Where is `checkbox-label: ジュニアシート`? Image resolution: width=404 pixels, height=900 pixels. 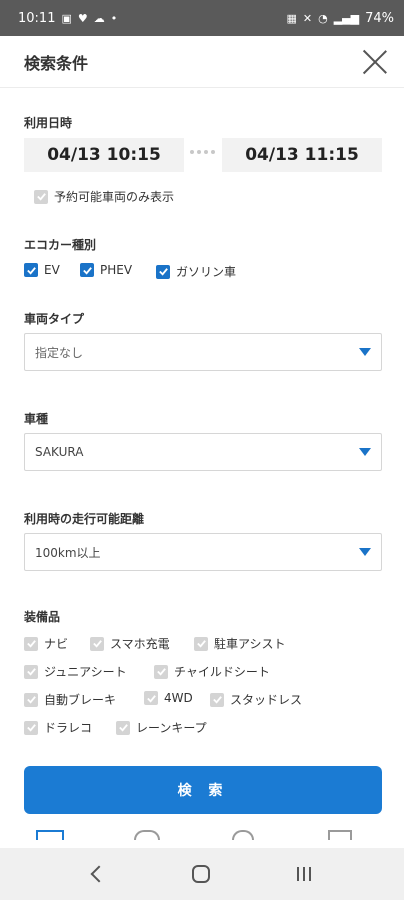
checkbox-label: ジュニアシート is located at coordinates (85, 672).